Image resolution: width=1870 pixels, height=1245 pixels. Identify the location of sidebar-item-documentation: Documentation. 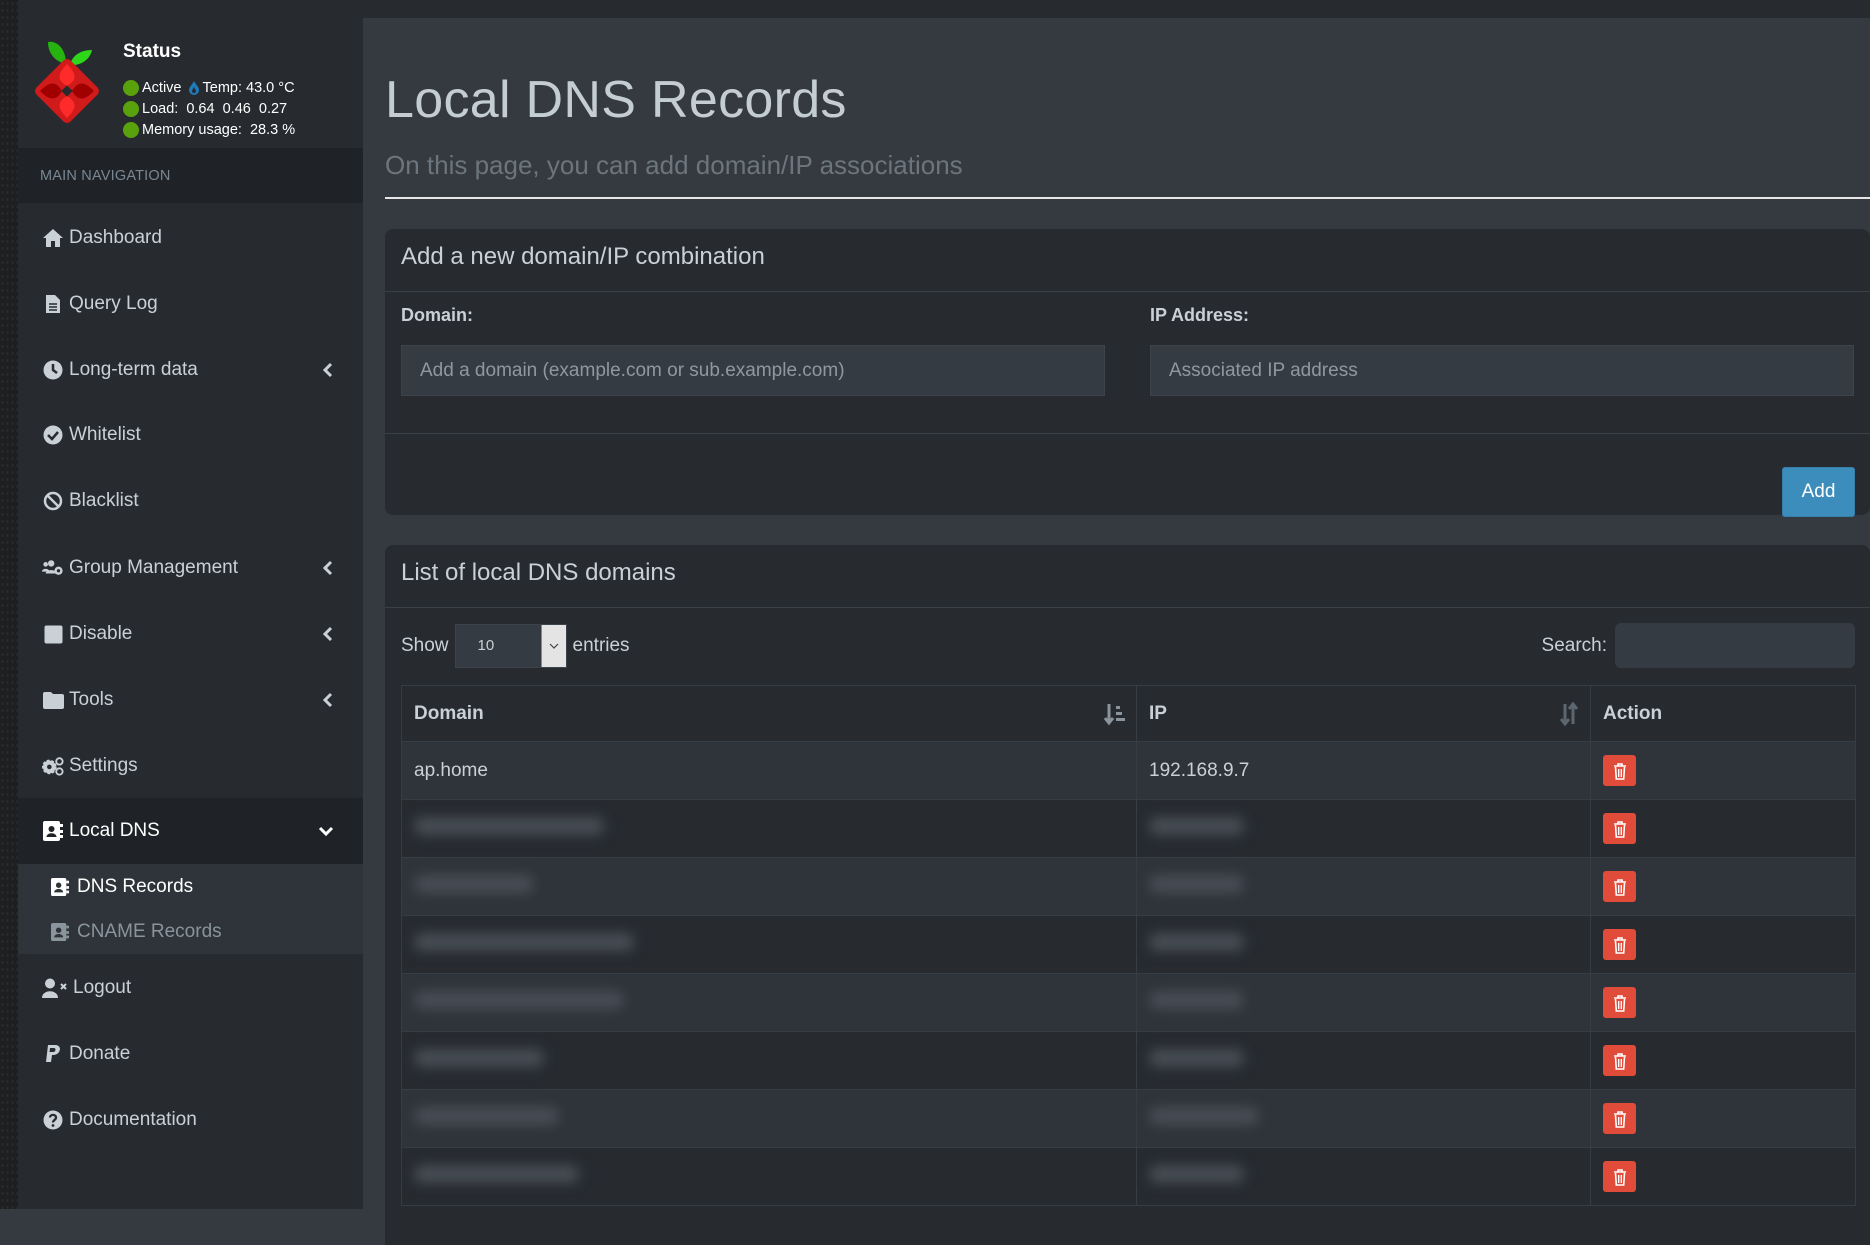
(190, 1120).